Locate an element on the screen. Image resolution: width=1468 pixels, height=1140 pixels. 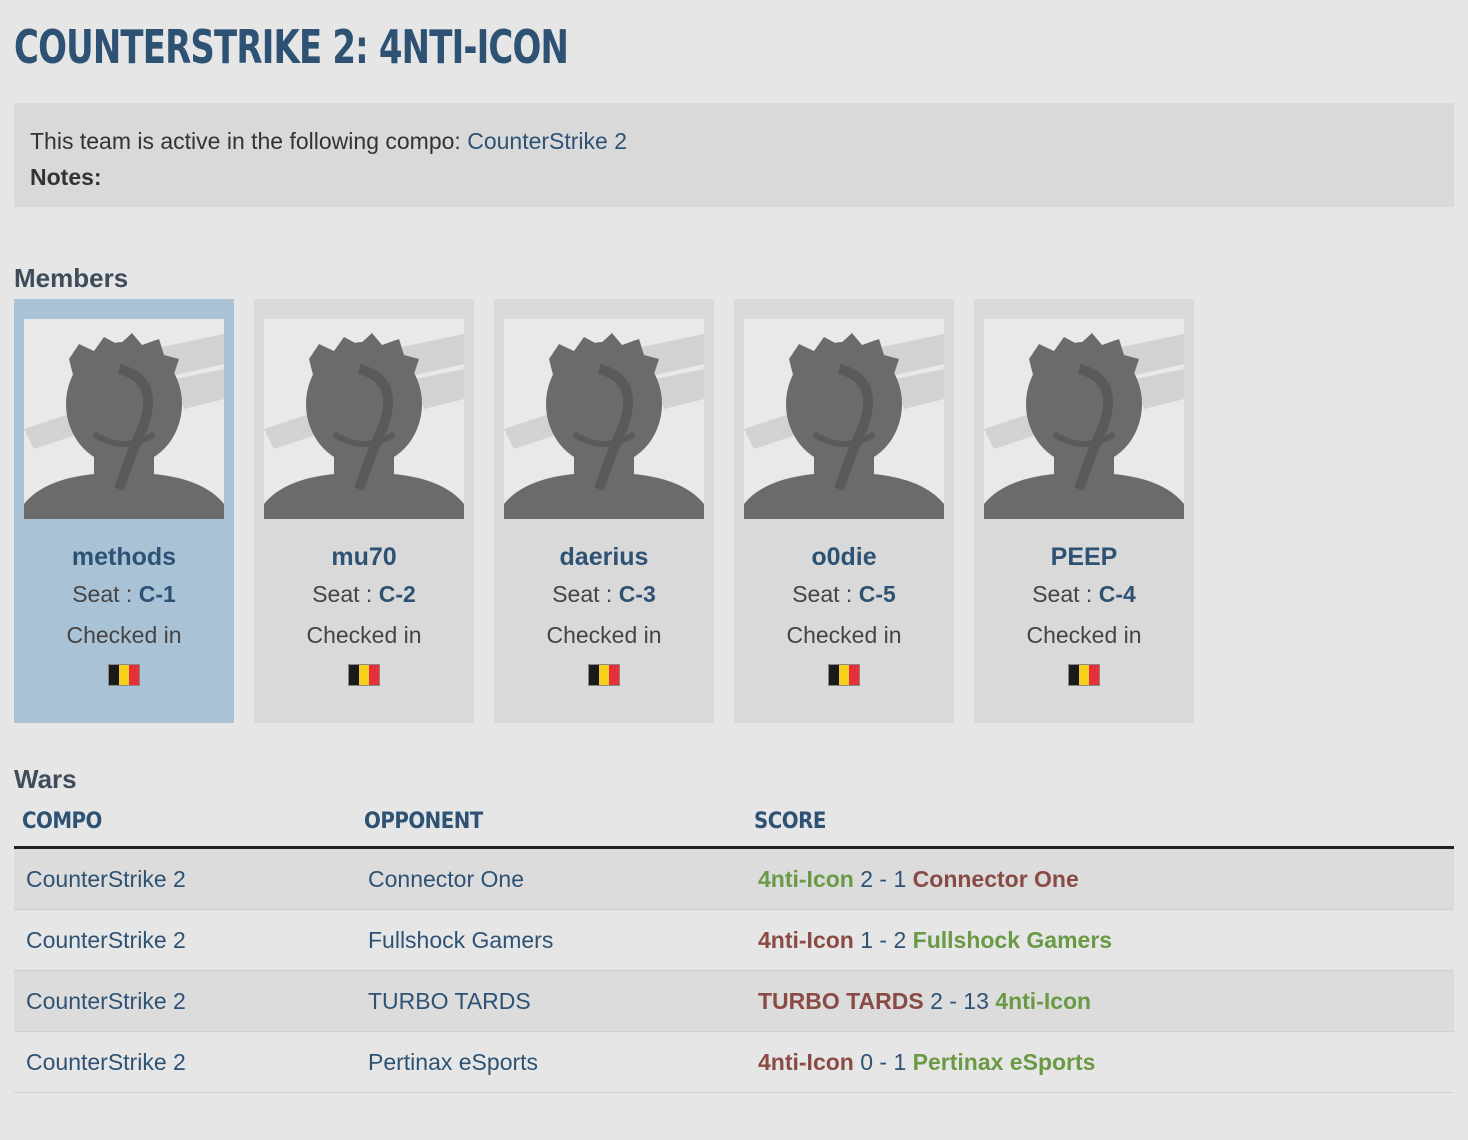
score-value: 2 - 13 is located at coordinates (959, 1000).